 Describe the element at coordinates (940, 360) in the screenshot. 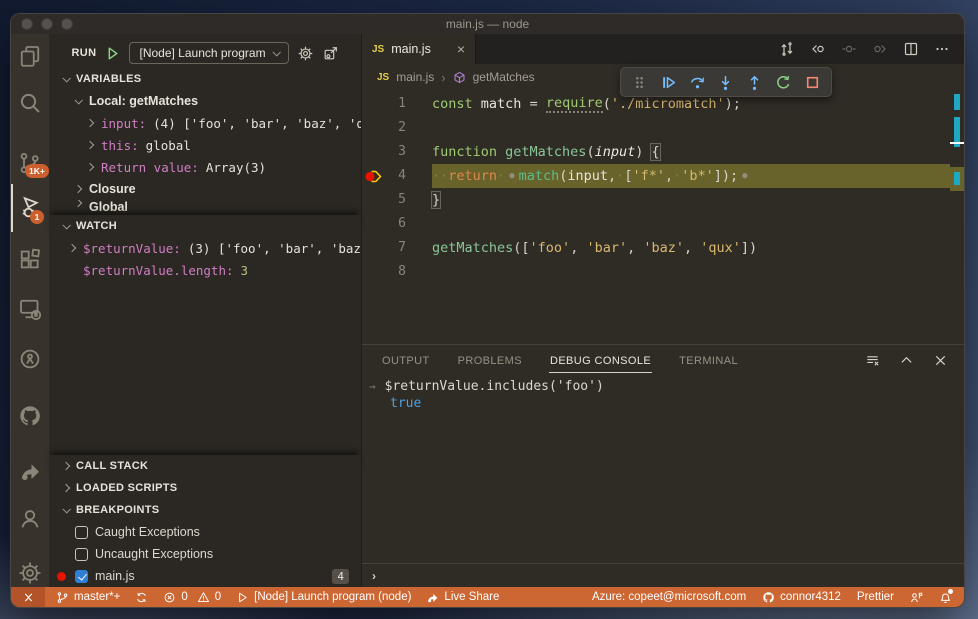

I see `close-panel-icon` at that location.